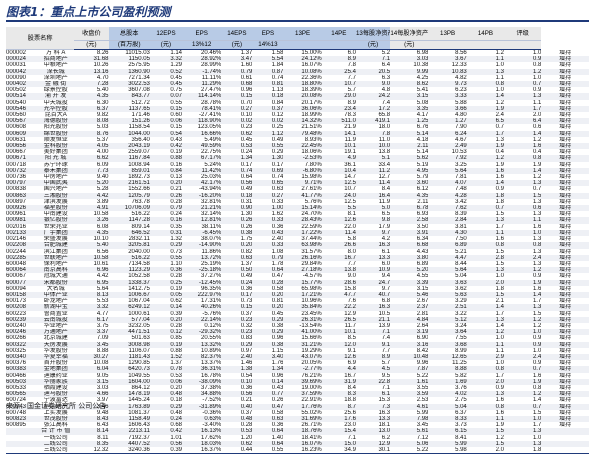  What do you see at coordinates (386, 53) in the screenshot?
I see `value-cell: 5.2` at bounding box center [386, 53].